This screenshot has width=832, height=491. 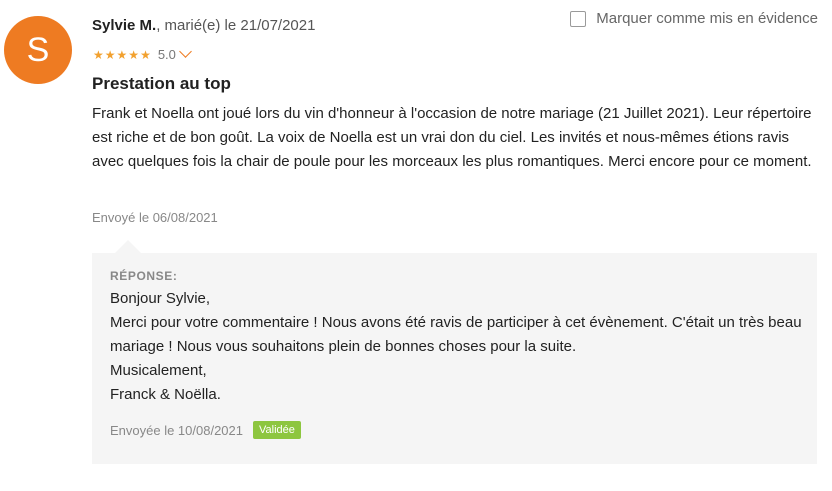 I want to click on rating-stars: ★ ★ ★ ★ ★, so click(x=122, y=55).